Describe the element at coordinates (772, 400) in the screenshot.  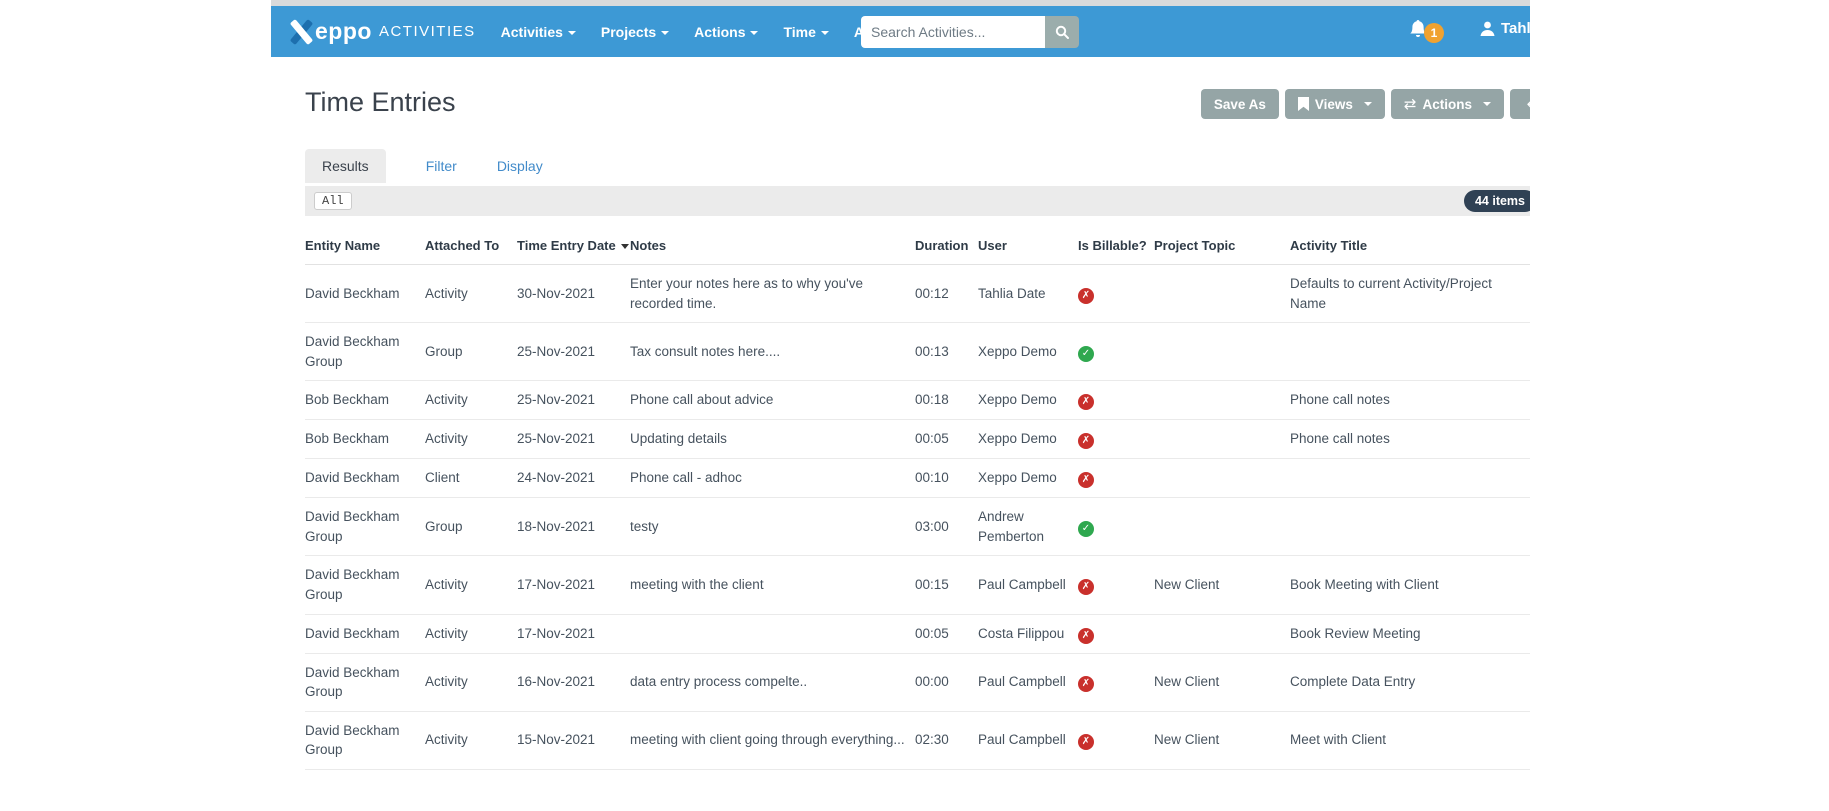
I see `cell-notes: Phone call about advice` at that location.